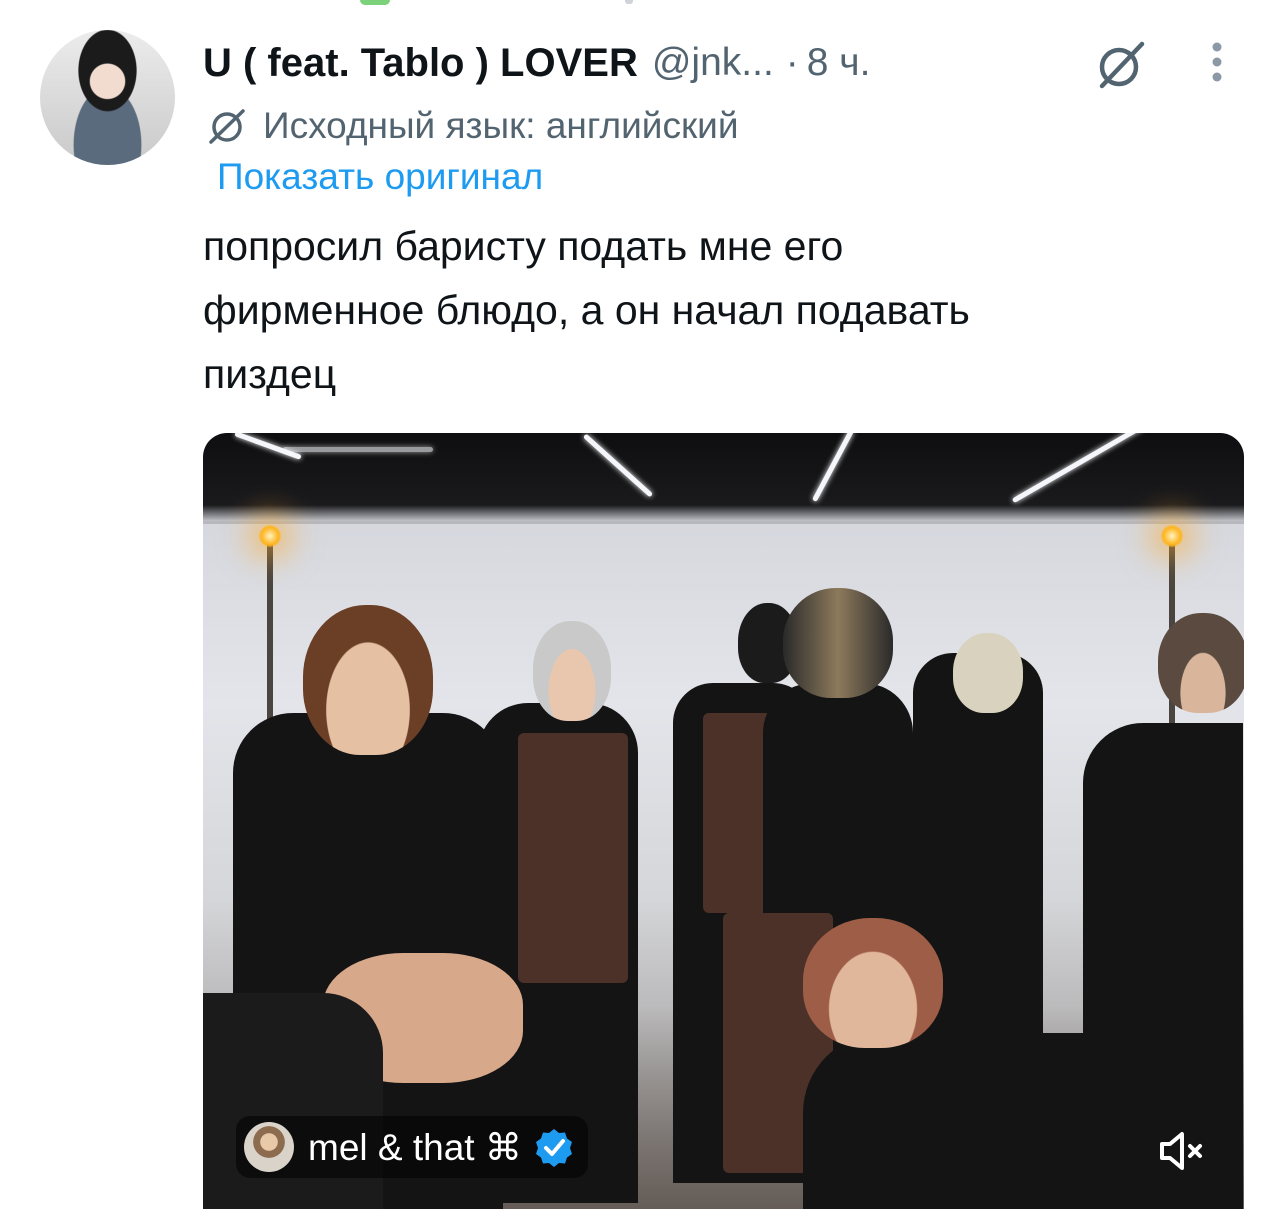 The width and height of the screenshot is (1280, 1209). I want to click on grey-indicator, so click(629, 2).